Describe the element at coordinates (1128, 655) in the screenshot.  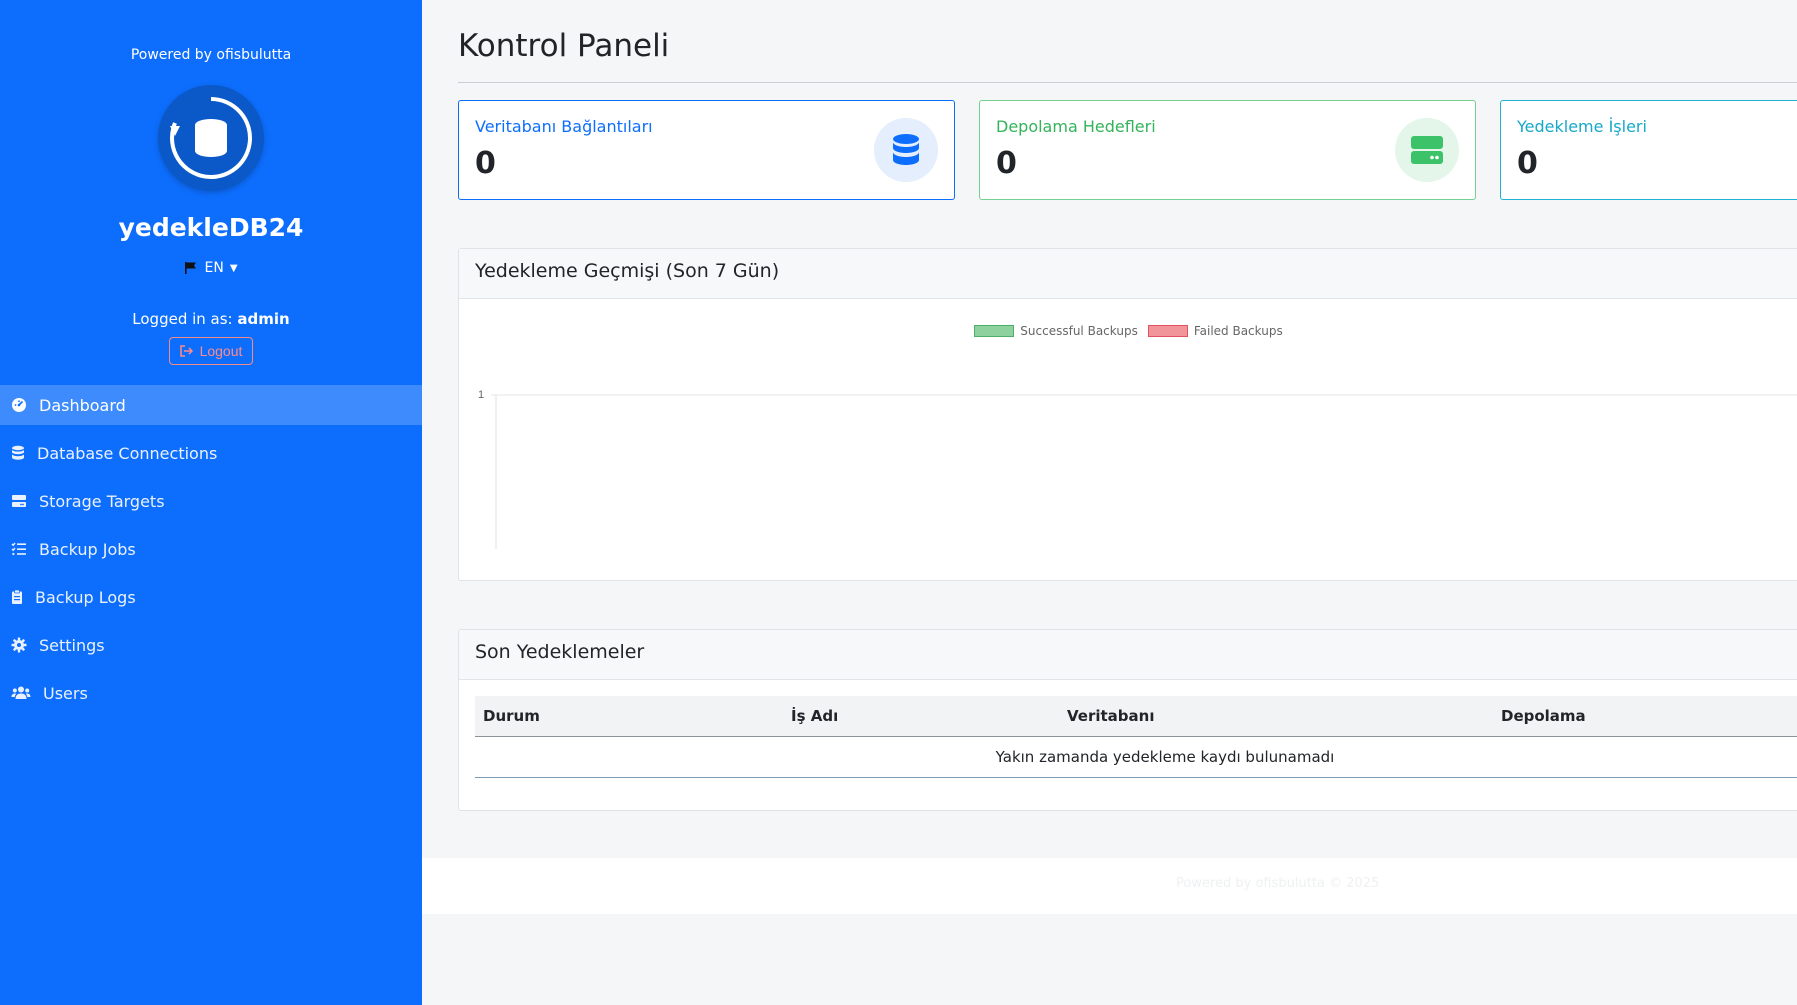
I see `card-title: Son Yedeklemeler` at that location.